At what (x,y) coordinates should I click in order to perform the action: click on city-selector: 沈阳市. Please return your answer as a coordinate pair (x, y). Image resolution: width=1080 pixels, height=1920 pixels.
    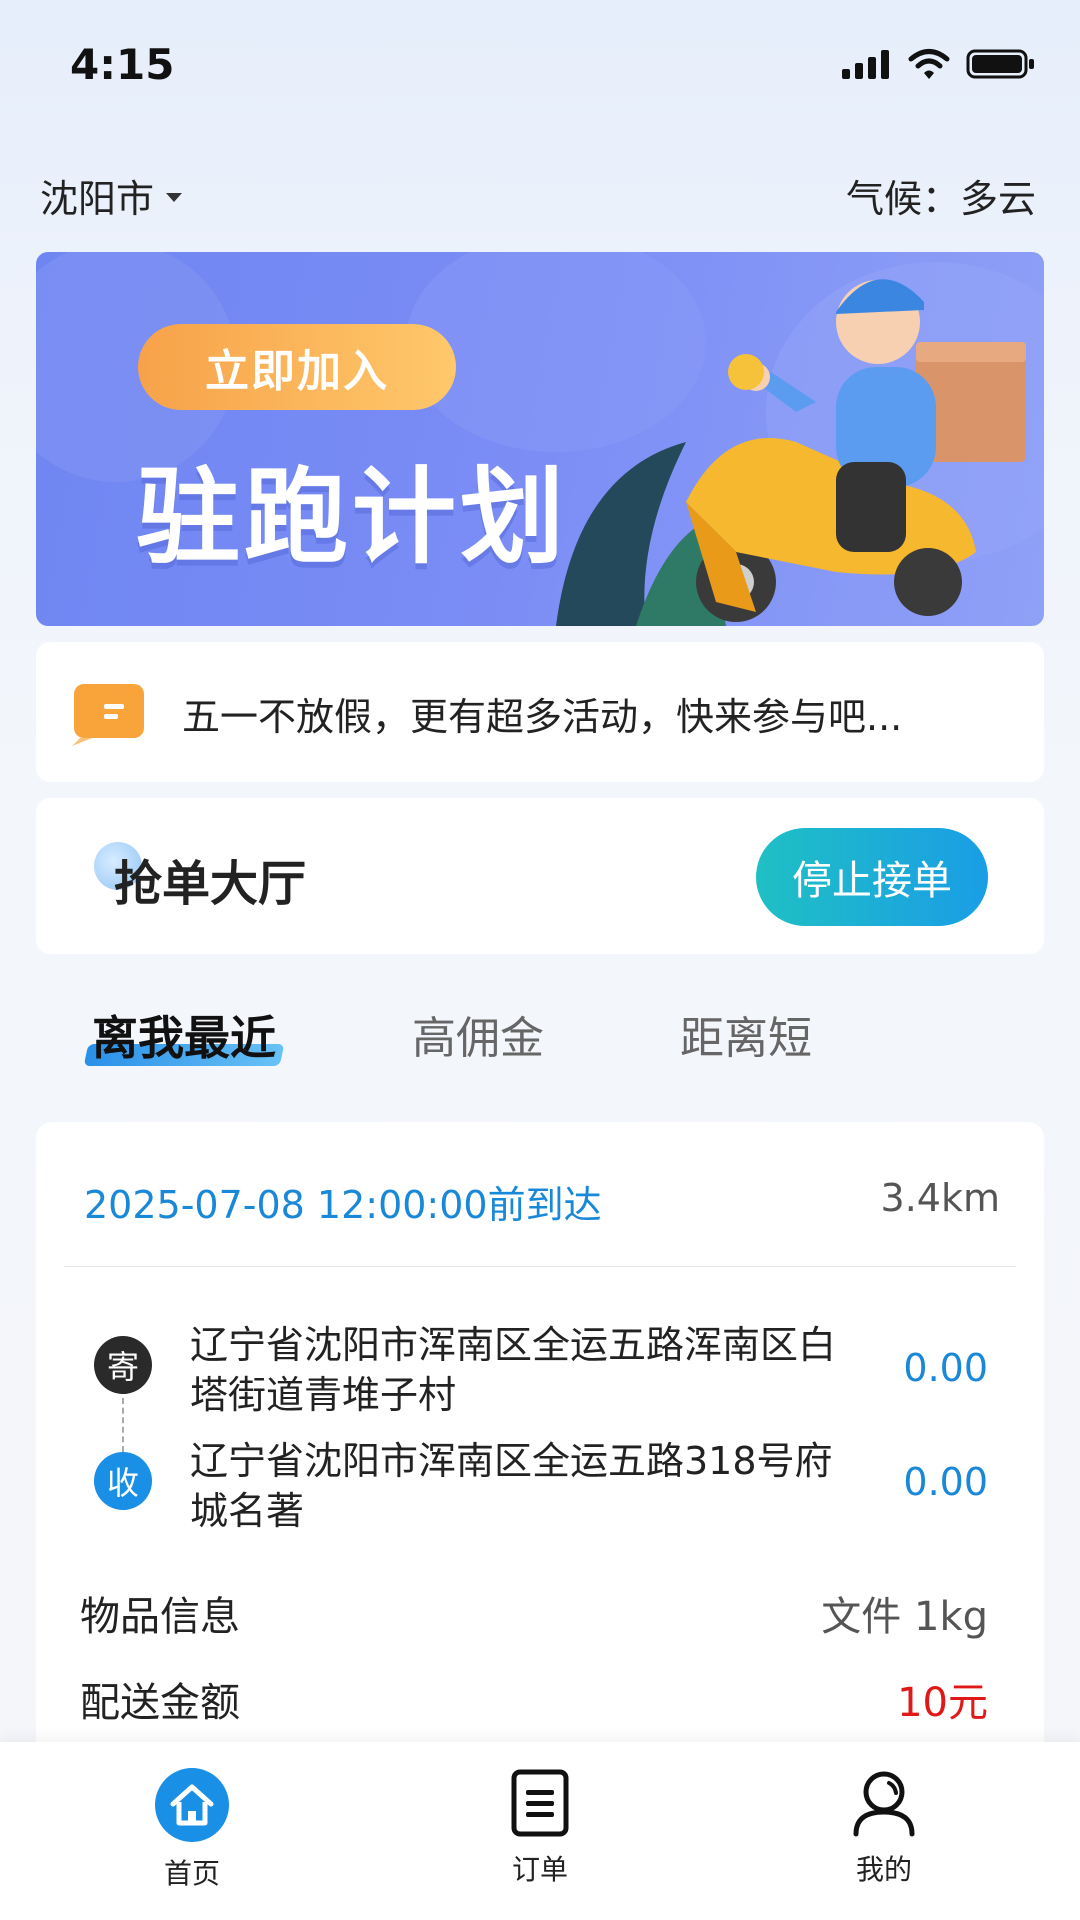
    Looking at the image, I should click on (111, 195).